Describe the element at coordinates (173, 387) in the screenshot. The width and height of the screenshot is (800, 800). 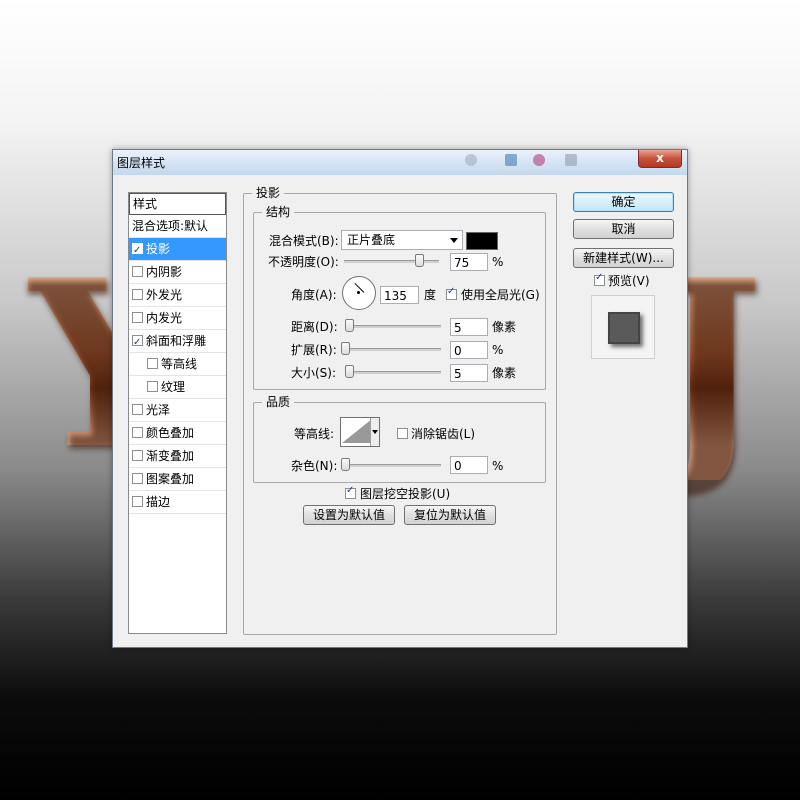
I see `style-item-label: 纹理` at that location.